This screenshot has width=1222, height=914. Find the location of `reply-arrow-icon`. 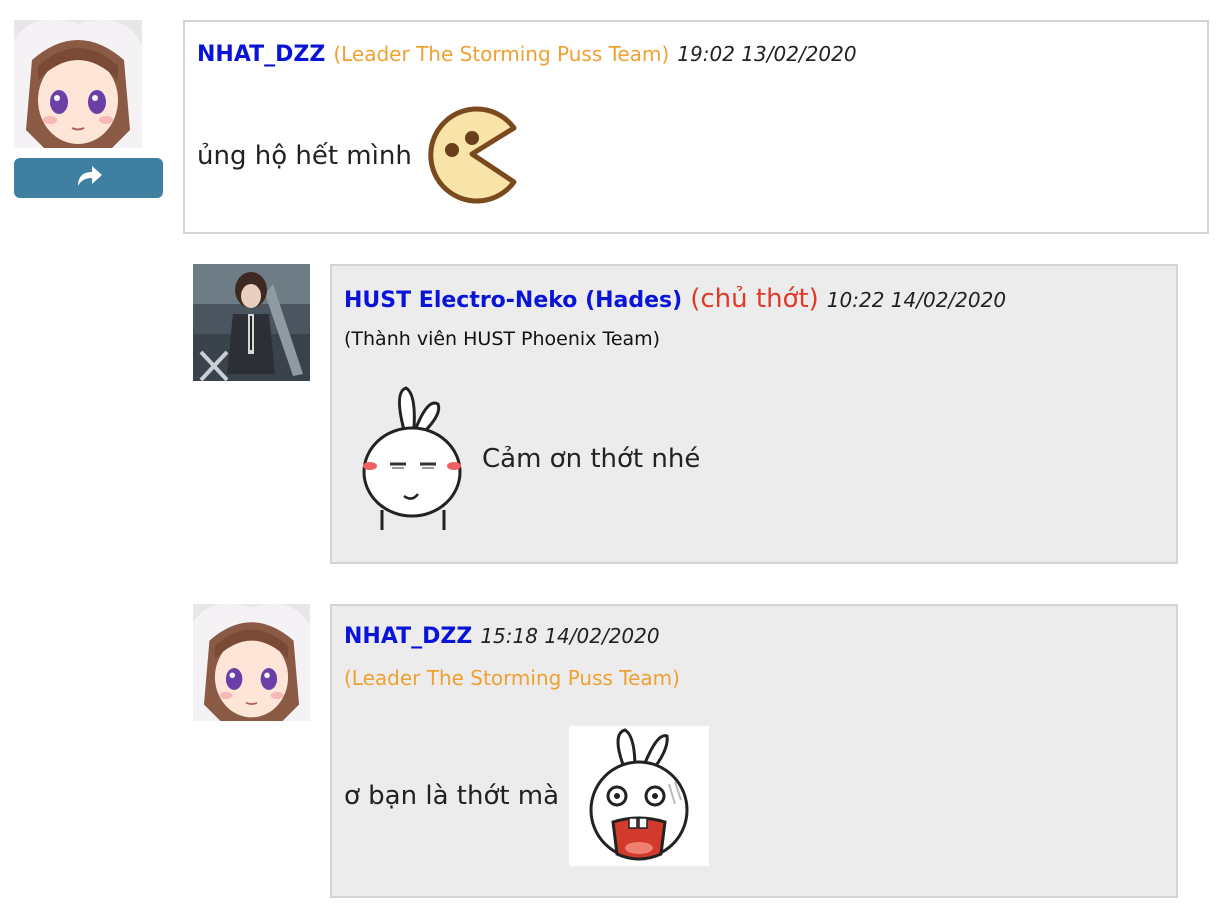

reply-arrow-icon is located at coordinates (89, 178).